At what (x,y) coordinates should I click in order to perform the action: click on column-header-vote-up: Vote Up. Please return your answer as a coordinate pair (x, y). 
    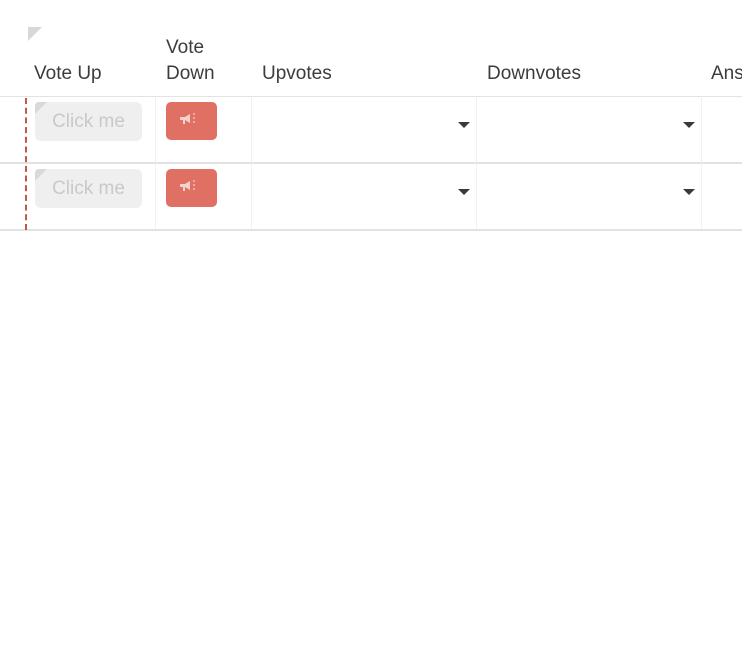
    Looking at the image, I should click on (68, 74).